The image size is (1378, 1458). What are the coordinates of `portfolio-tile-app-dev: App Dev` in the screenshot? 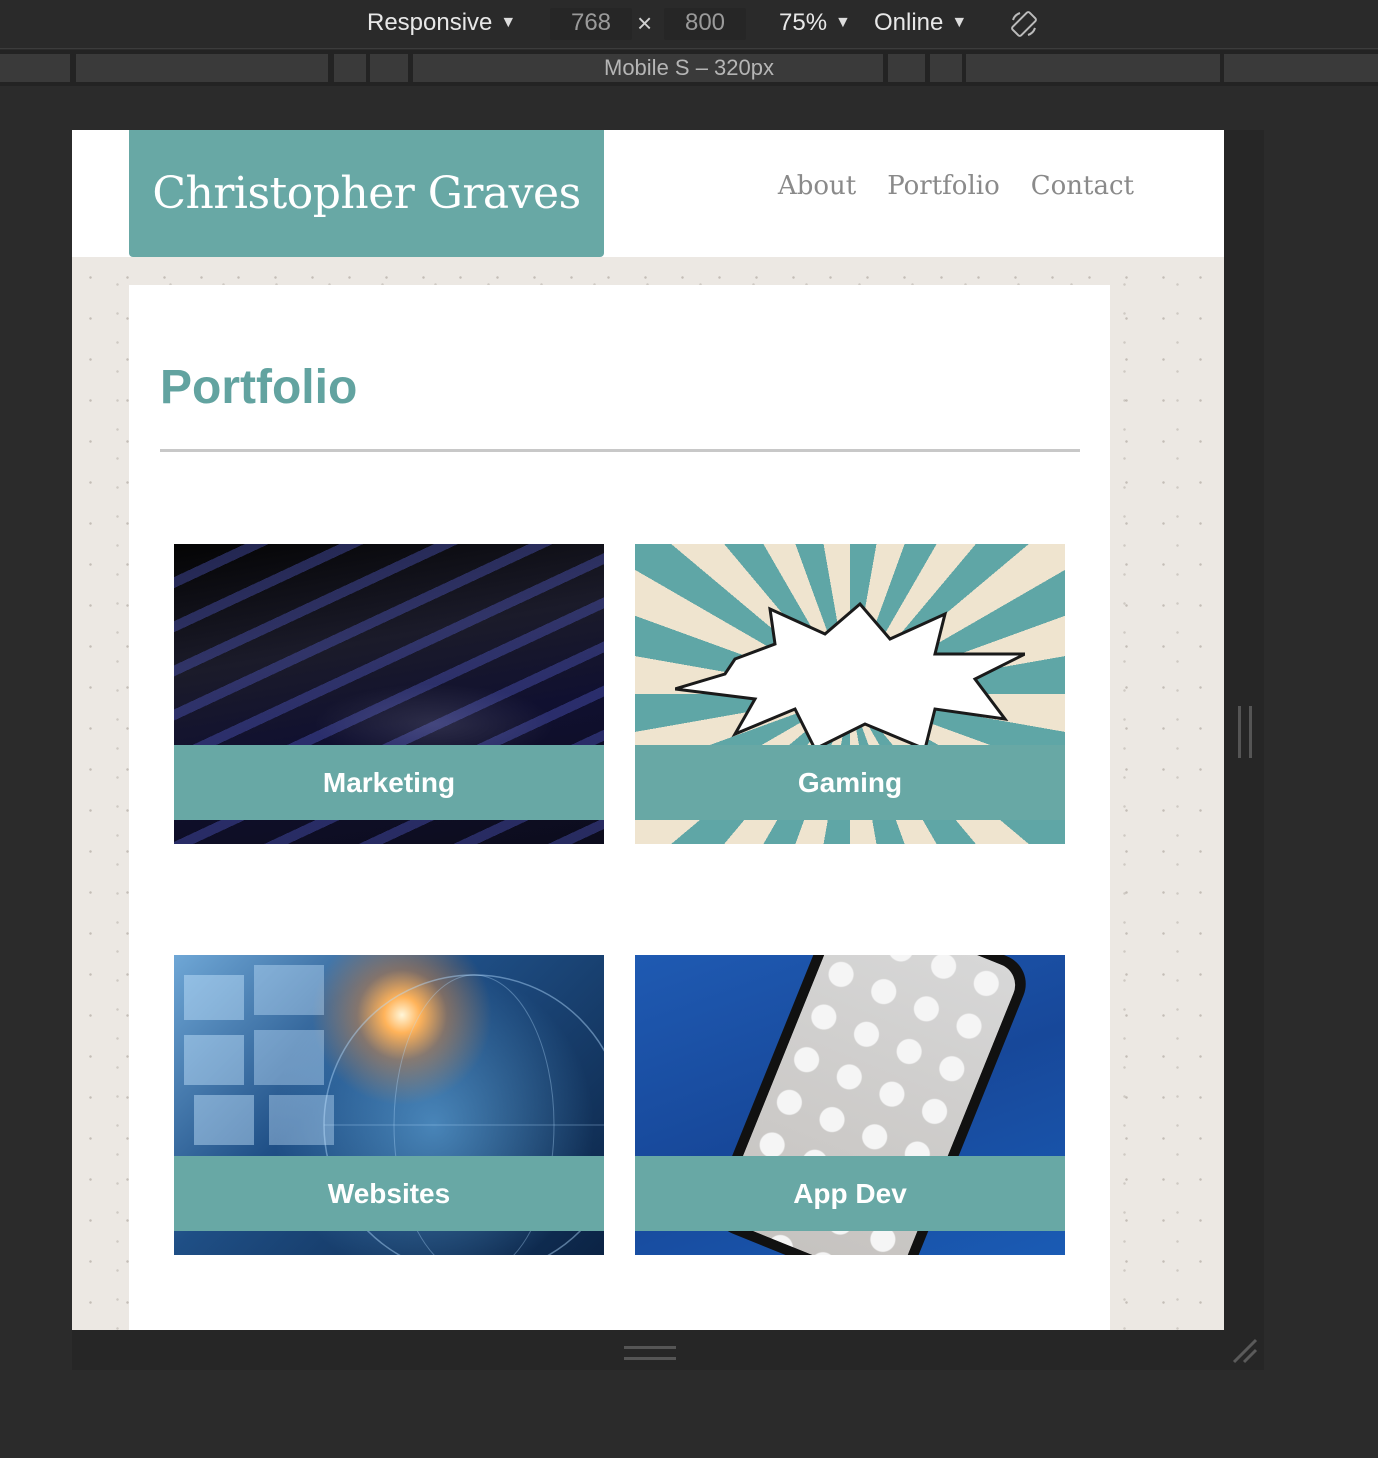 It's located at (850, 1105).